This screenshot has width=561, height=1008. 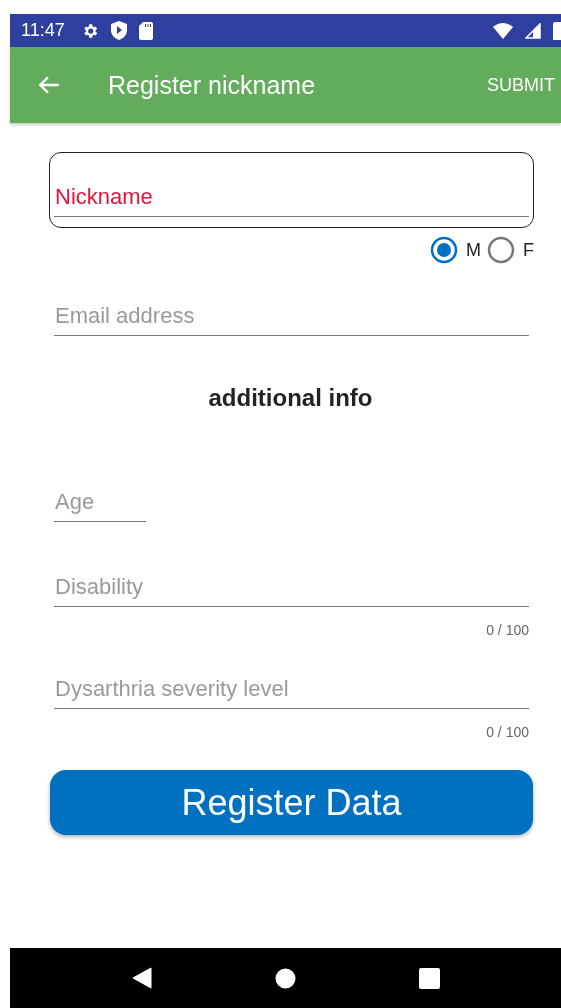 I want to click on text-field: Disability, so click(x=291, y=590).